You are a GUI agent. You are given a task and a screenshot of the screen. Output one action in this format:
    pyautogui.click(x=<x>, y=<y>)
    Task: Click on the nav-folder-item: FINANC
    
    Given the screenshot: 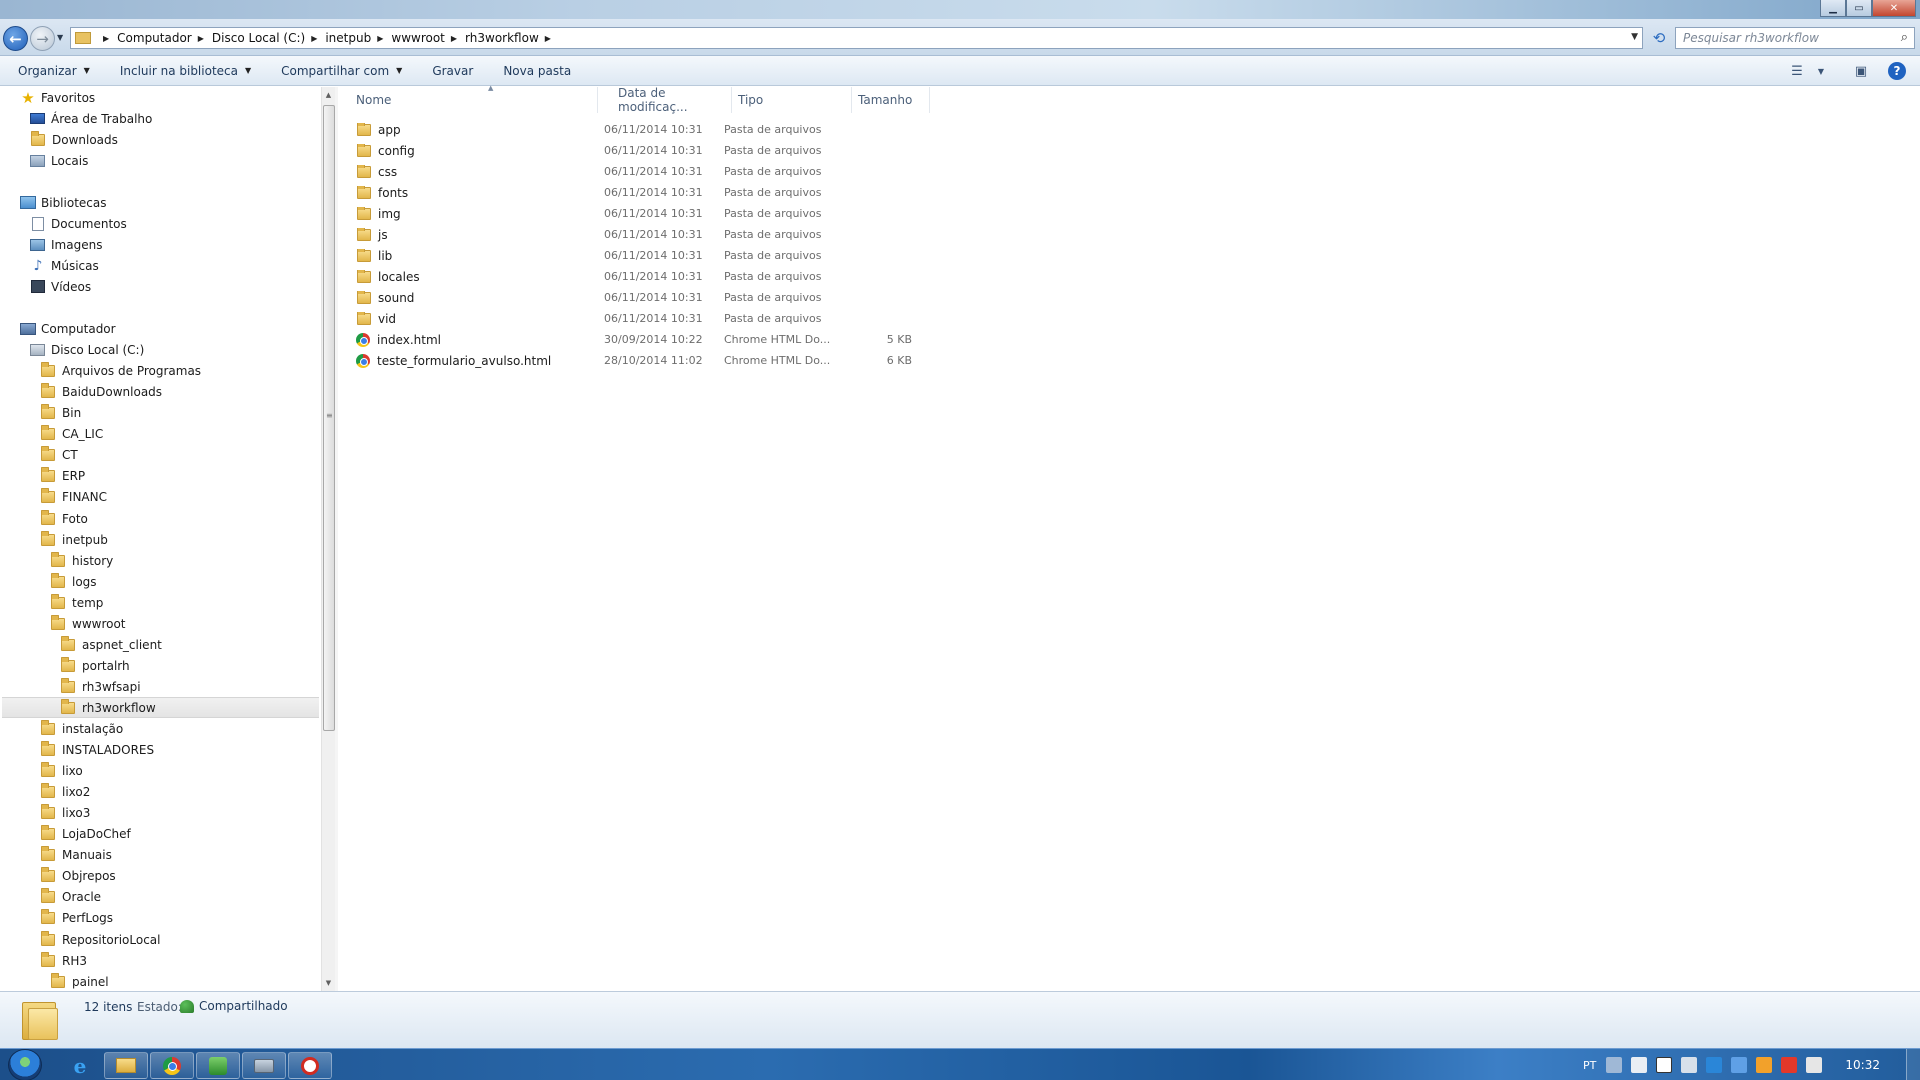 What is the action you would take?
    pyautogui.click(x=73, y=497)
    